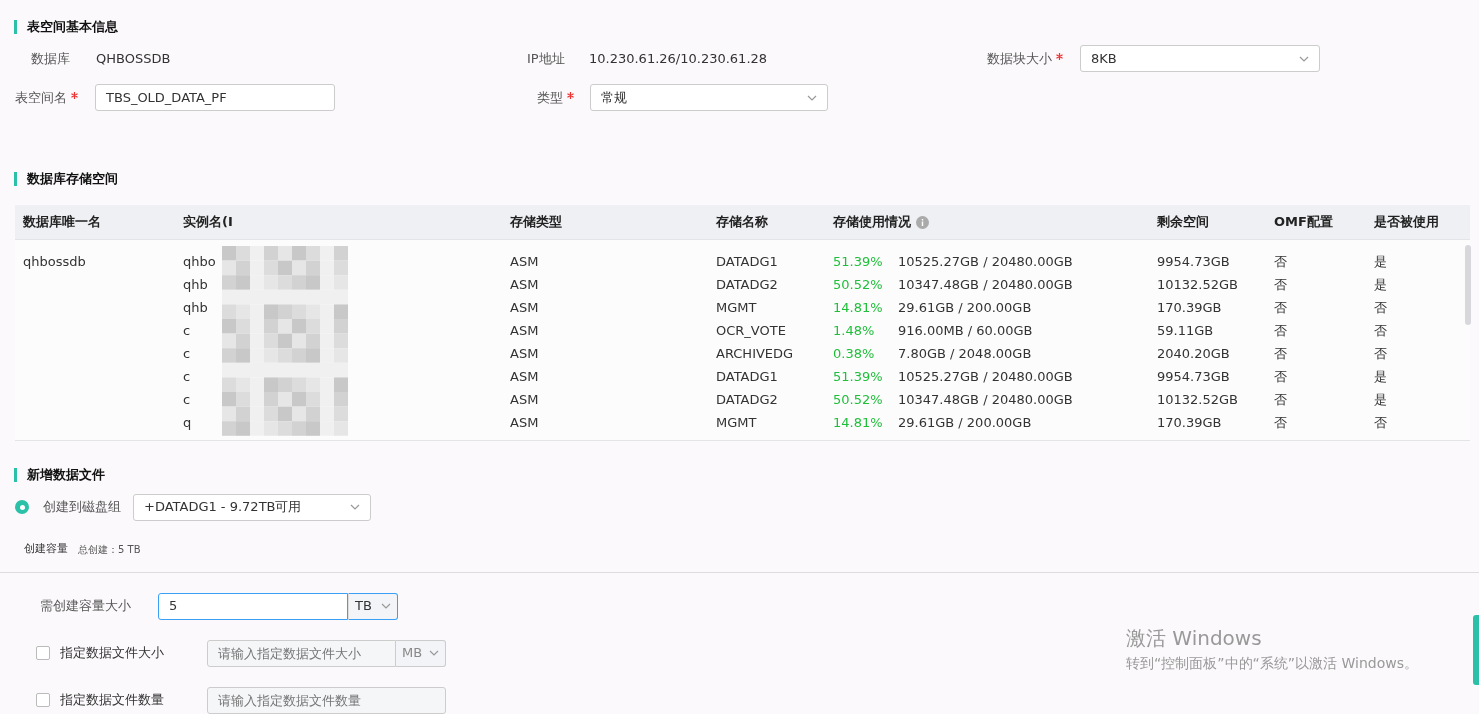  What do you see at coordinates (536, 222) in the screenshot?
I see `column-header: 存储类型` at bounding box center [536, 222].